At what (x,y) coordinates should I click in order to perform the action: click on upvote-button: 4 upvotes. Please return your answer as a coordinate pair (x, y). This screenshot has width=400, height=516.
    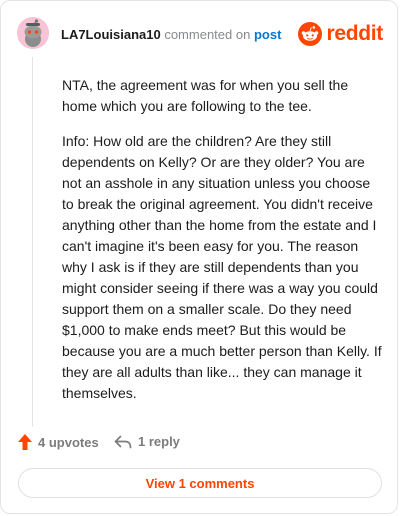
    Looking at the image, I should click on (58, 442).